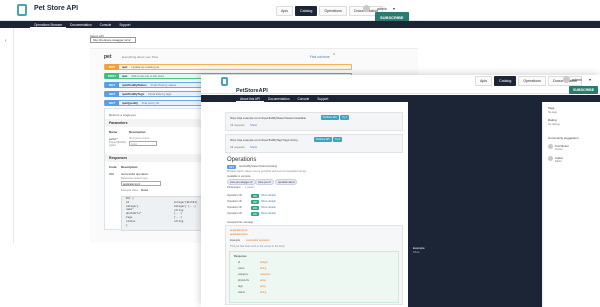 The image size is (600, 307). What do you see at coordinates (6, 41) in the screenshot?
I see `chevron-left-icon: ‹` at bounding box center [6, 41].